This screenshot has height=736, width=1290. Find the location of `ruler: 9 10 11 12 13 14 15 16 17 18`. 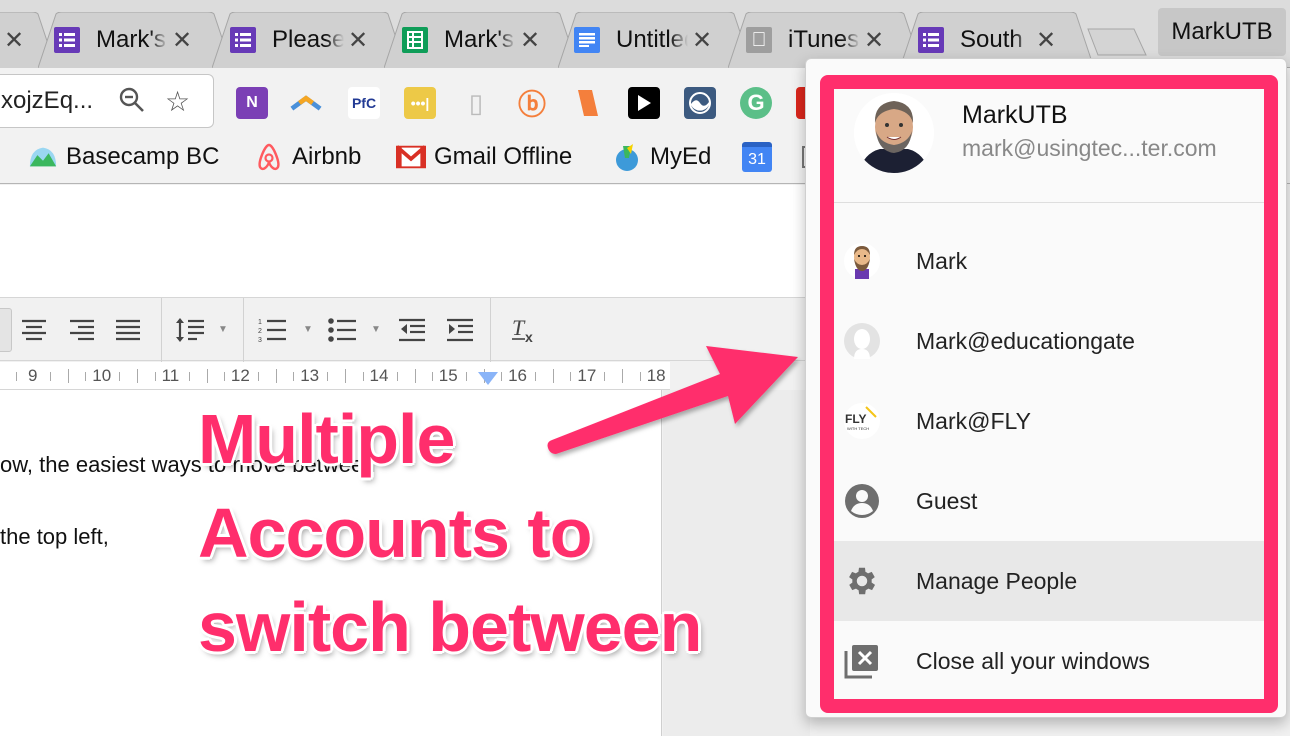

ruler: 9 10 11 12 13 14 15 16 17 18 is located at coordinates (346, 376).